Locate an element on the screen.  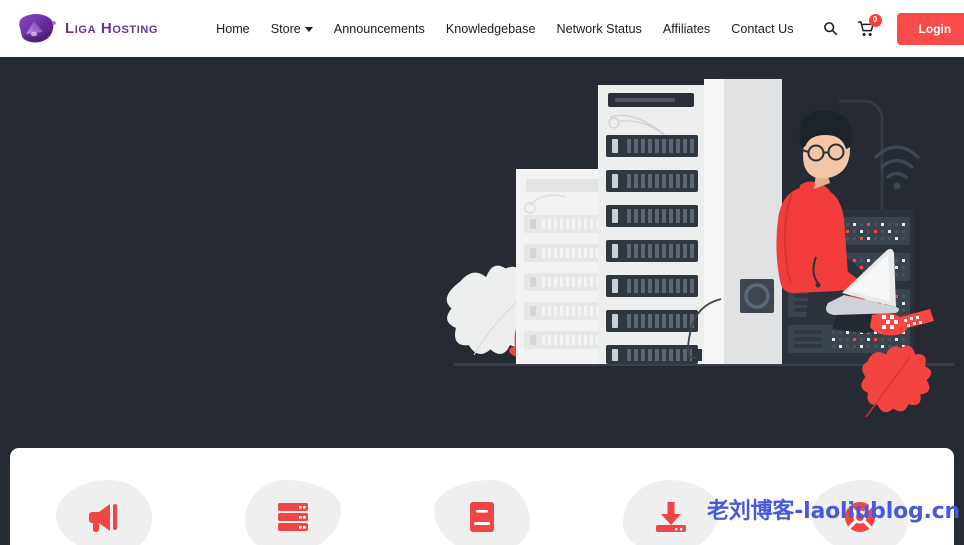
nav-label: Home is located at coordinates (233, 28).